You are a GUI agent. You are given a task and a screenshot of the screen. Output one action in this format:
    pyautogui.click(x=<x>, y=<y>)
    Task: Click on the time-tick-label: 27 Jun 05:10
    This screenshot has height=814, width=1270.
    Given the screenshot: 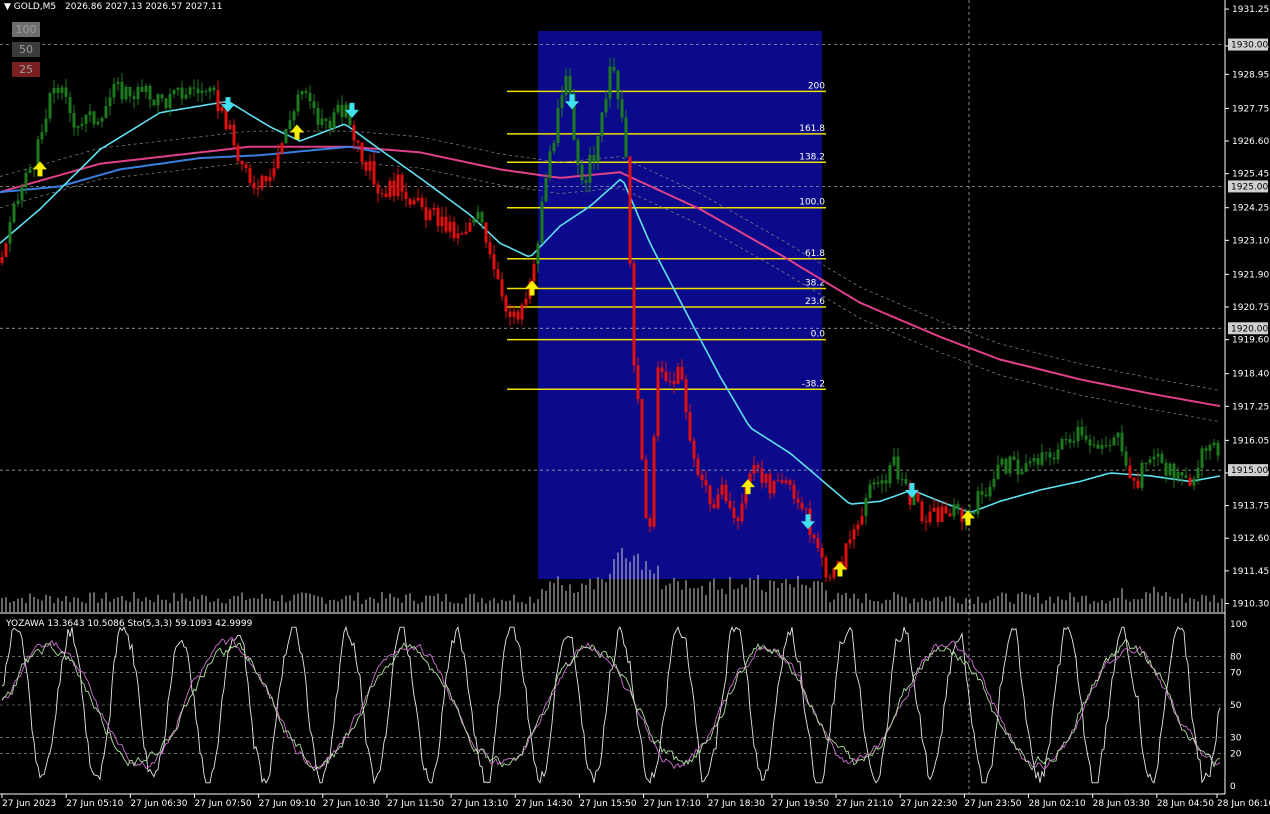 What is the action you would take?
    pyautogui.click(x=94, y=804)
    